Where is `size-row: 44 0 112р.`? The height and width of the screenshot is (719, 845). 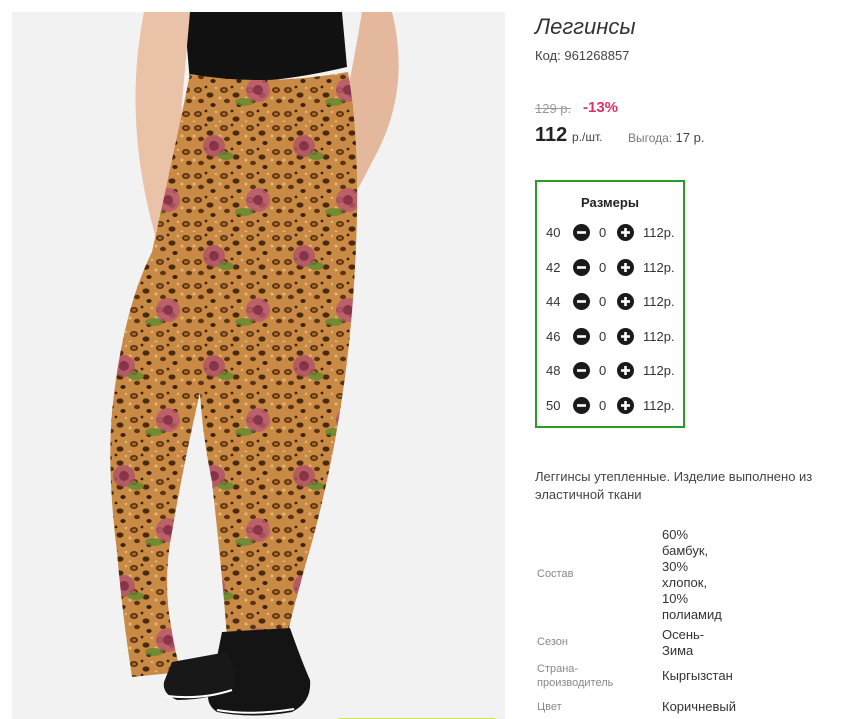
size-row: 44 0 112р. is located at coordinates (610, 302).